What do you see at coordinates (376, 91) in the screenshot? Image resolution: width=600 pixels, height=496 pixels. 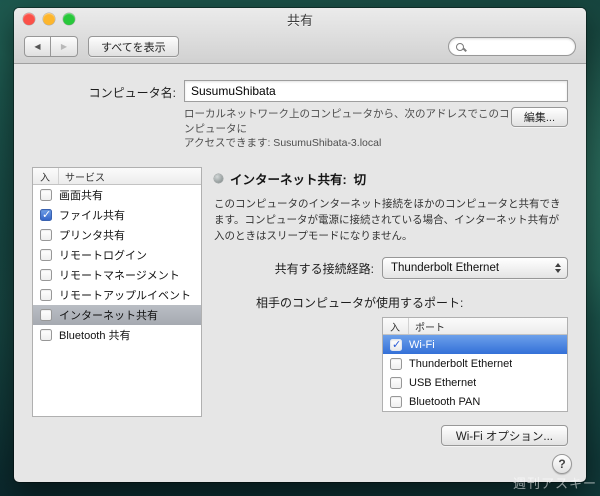 I see `computer-name-input` at bounding box center [376, 91].